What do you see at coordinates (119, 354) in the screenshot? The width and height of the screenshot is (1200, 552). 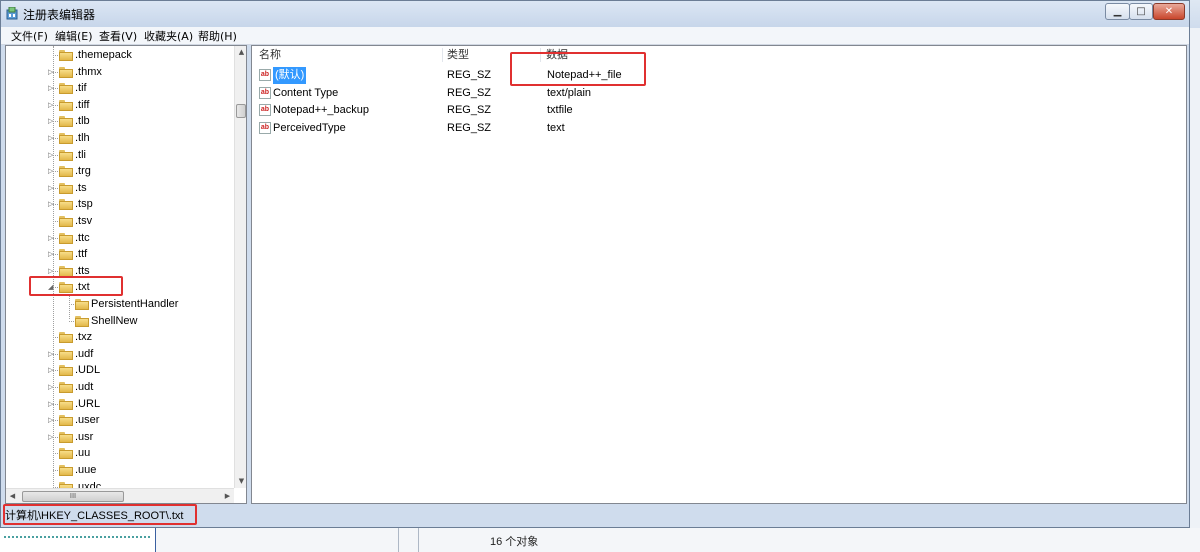 I see `tree-item: ▷ .udf` at bounding box center [119, 354].